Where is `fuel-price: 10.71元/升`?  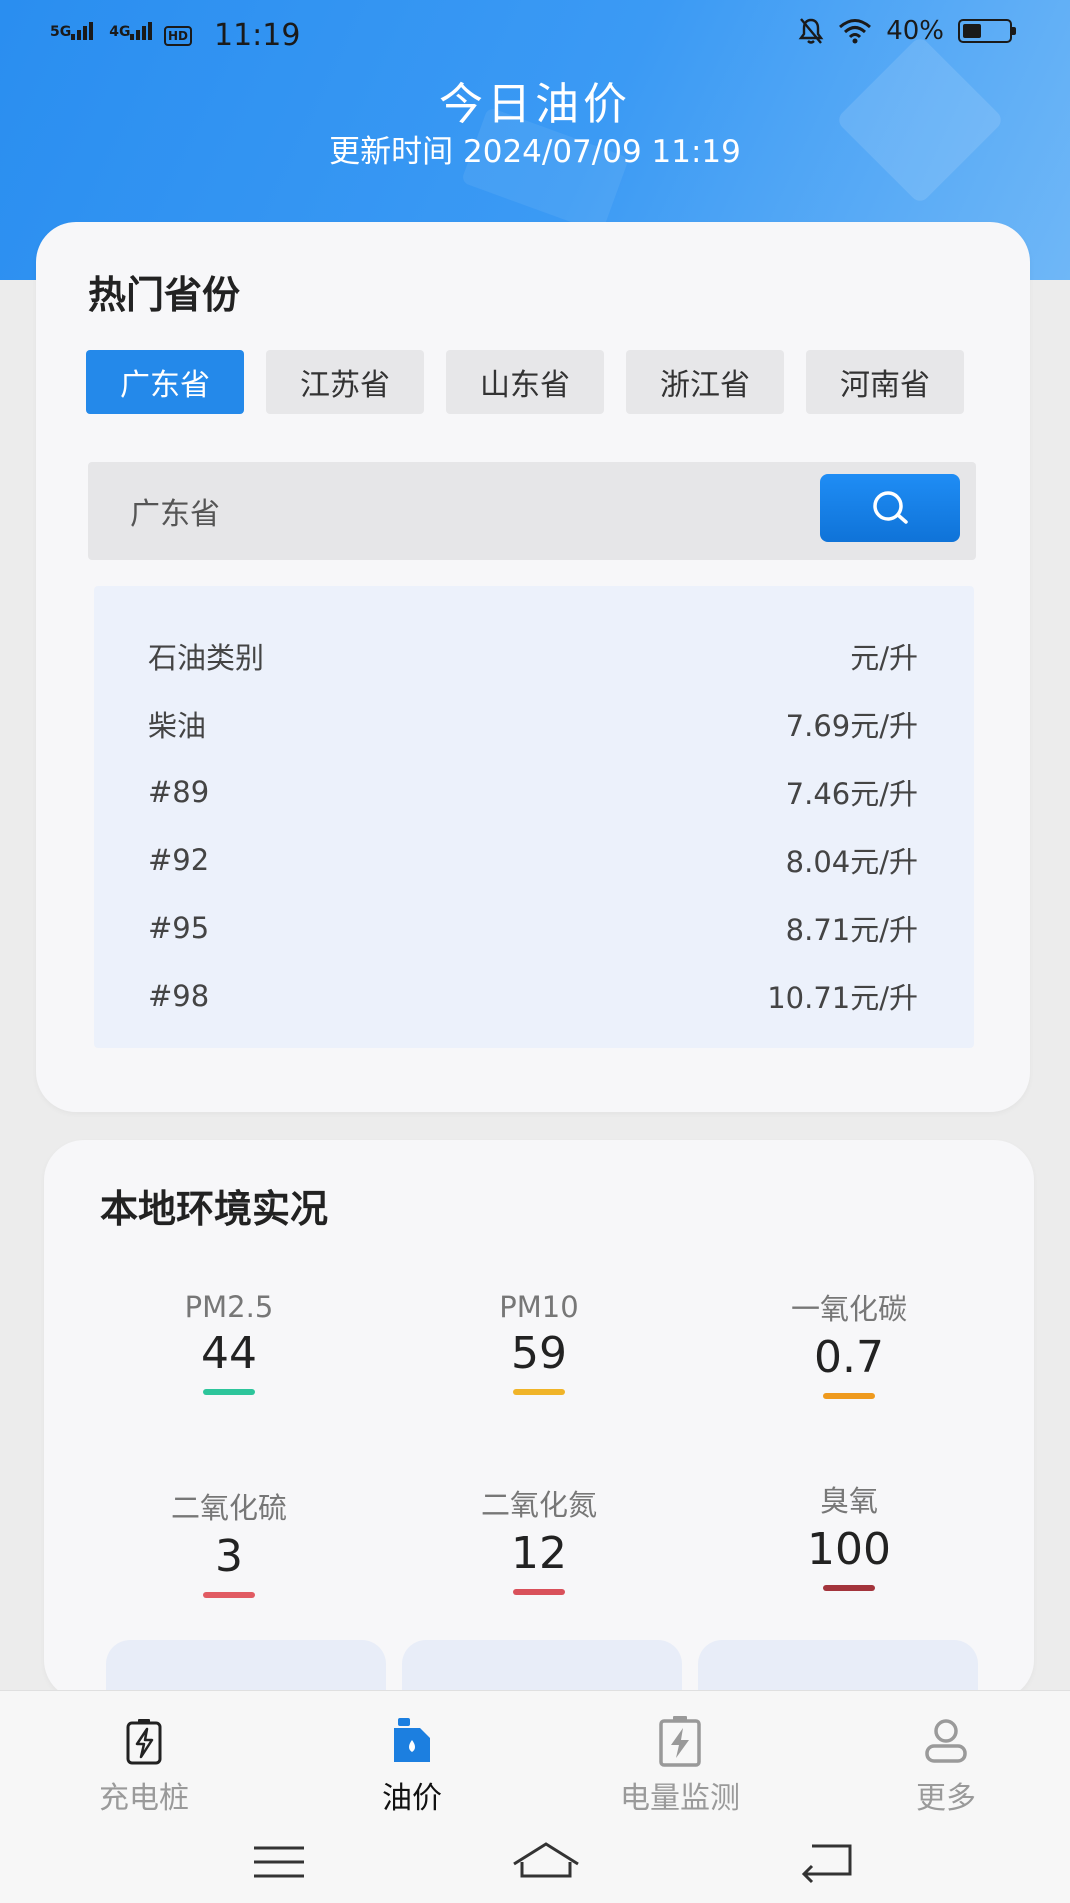 fuel-price: 10.71元/升 is located at coordinates (842, 998).